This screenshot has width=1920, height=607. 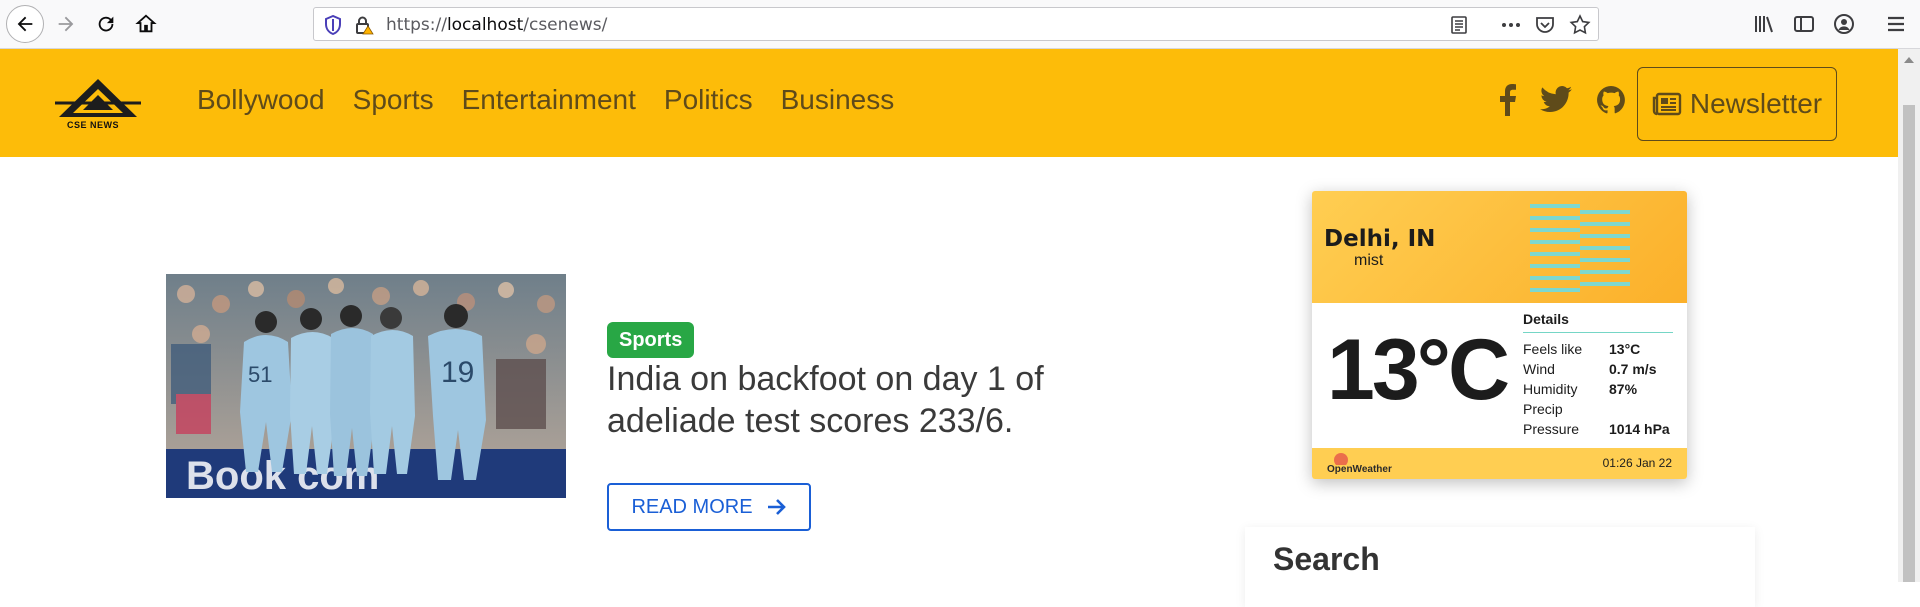 I want to click on nav-link-bollywood: Bollywood, so click(x=261, y=100).